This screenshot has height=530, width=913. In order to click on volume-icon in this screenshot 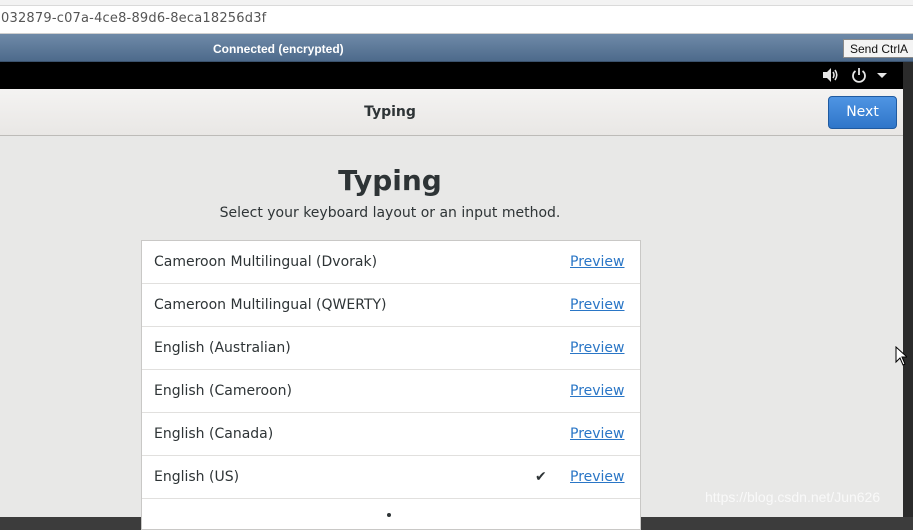, I will do `click(831, 75)`.